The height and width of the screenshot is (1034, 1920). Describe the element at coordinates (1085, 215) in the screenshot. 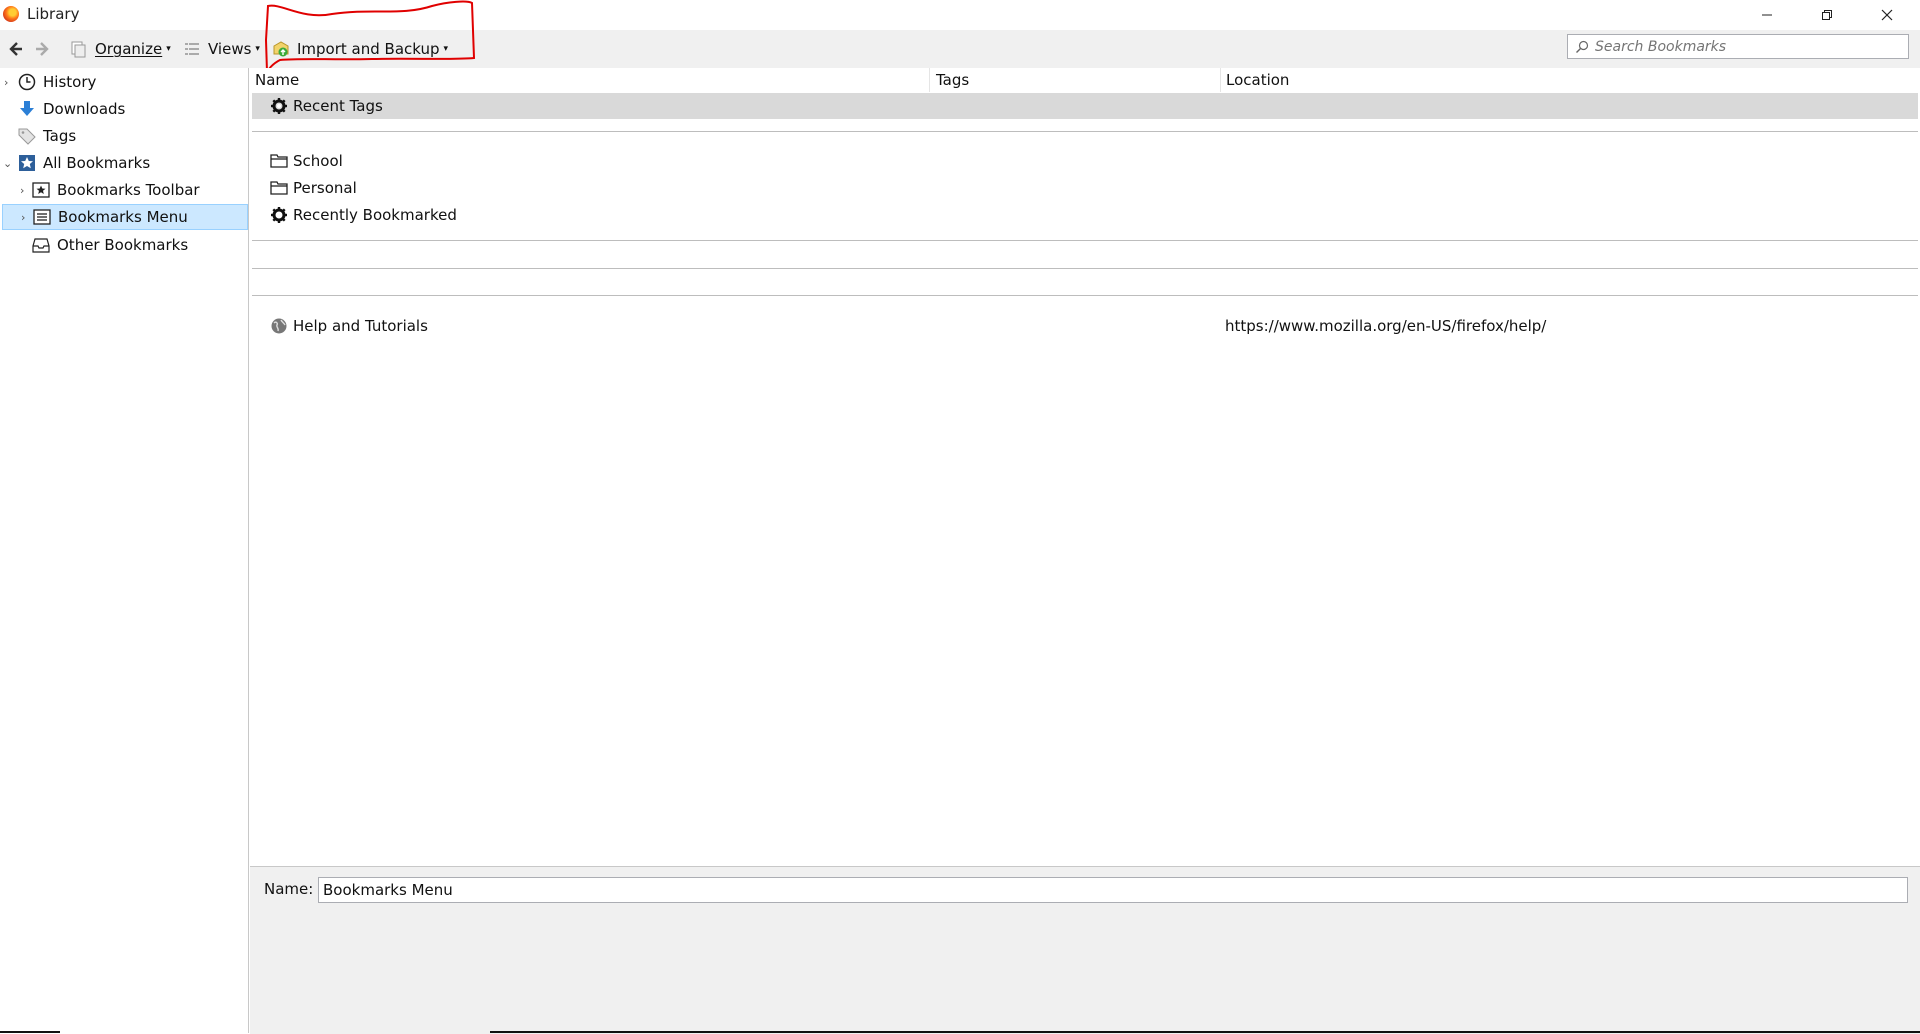

I see `list-item-recently-bookmarked: Recently Bookmarked` at that location.